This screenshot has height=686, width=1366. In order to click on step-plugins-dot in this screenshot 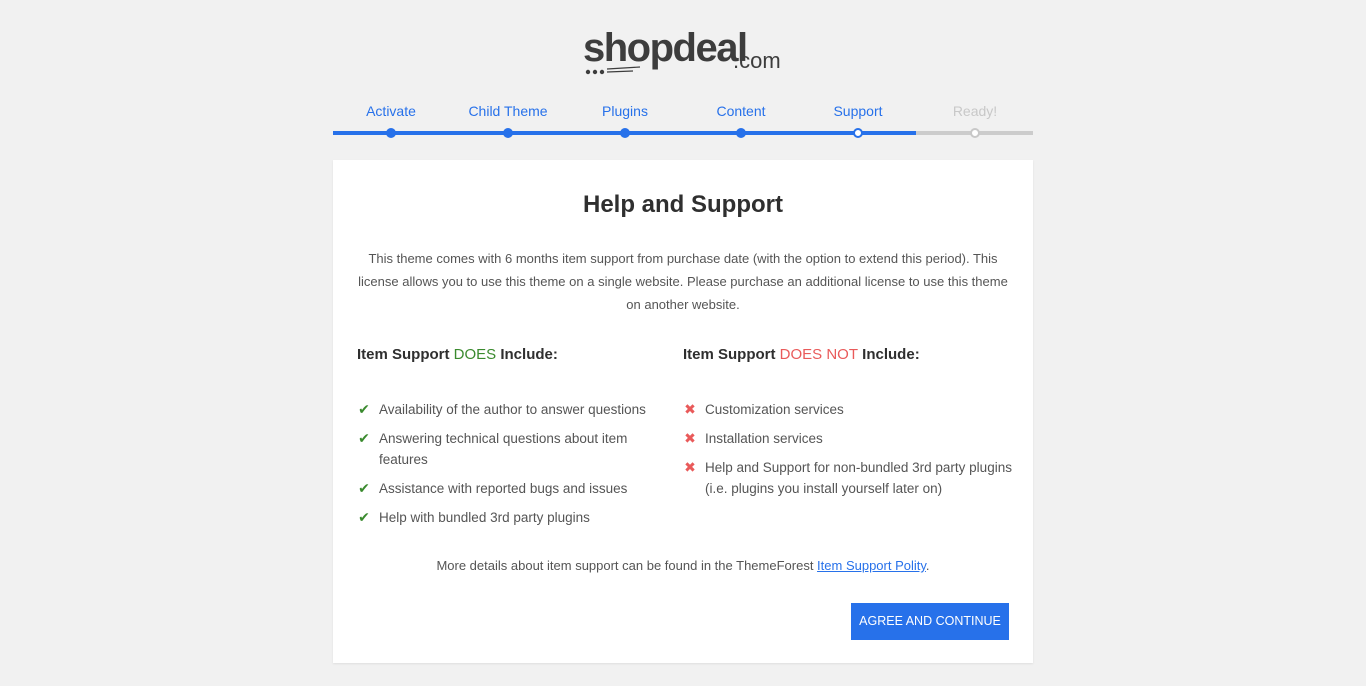, I will do `click(625, 133)`.